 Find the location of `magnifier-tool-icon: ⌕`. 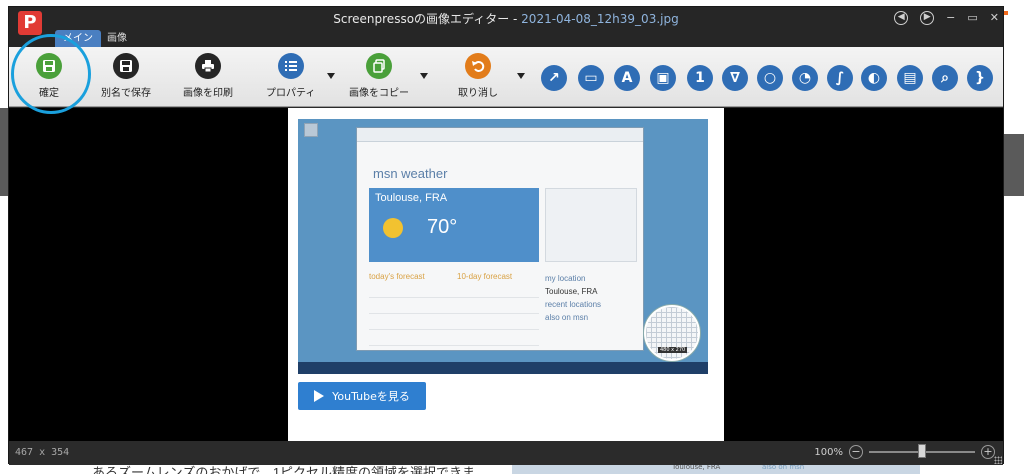

magnifier-tool-icon: ⌕ is located at coordinates (945, 78).